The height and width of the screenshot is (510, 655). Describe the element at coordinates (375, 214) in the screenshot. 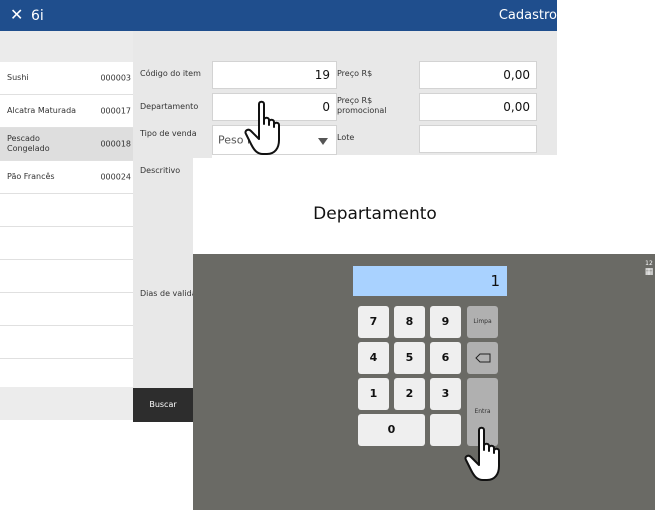

I see `dialog-title: Departamento` at that location.